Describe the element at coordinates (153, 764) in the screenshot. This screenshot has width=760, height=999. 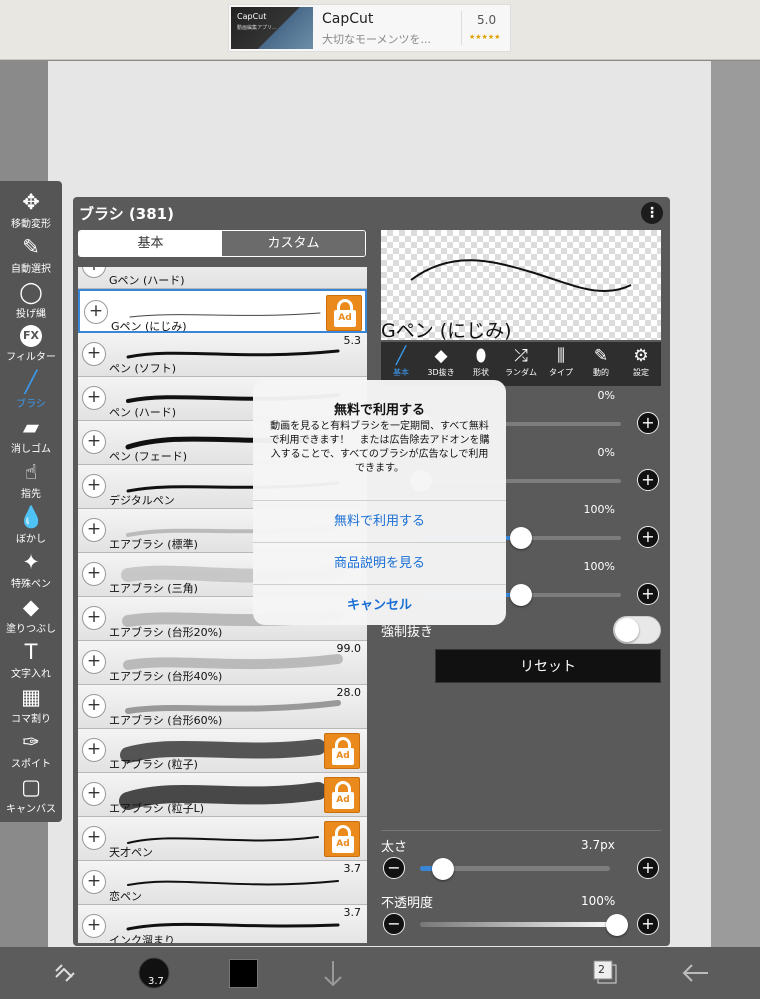
I see `brush-name: エアブラシ (粒子)` at that location.